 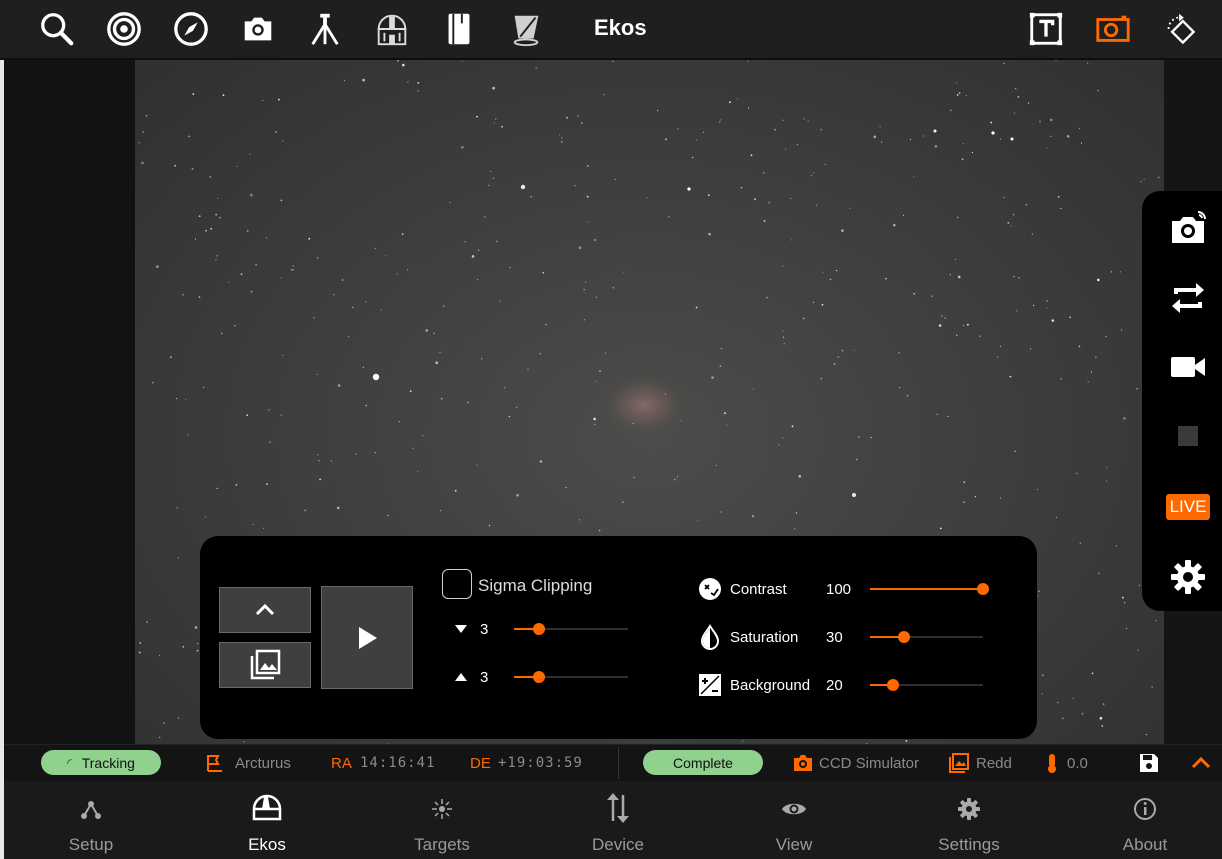 I want to click on nav-ekos: Ekos, so click(x=267, y=820).